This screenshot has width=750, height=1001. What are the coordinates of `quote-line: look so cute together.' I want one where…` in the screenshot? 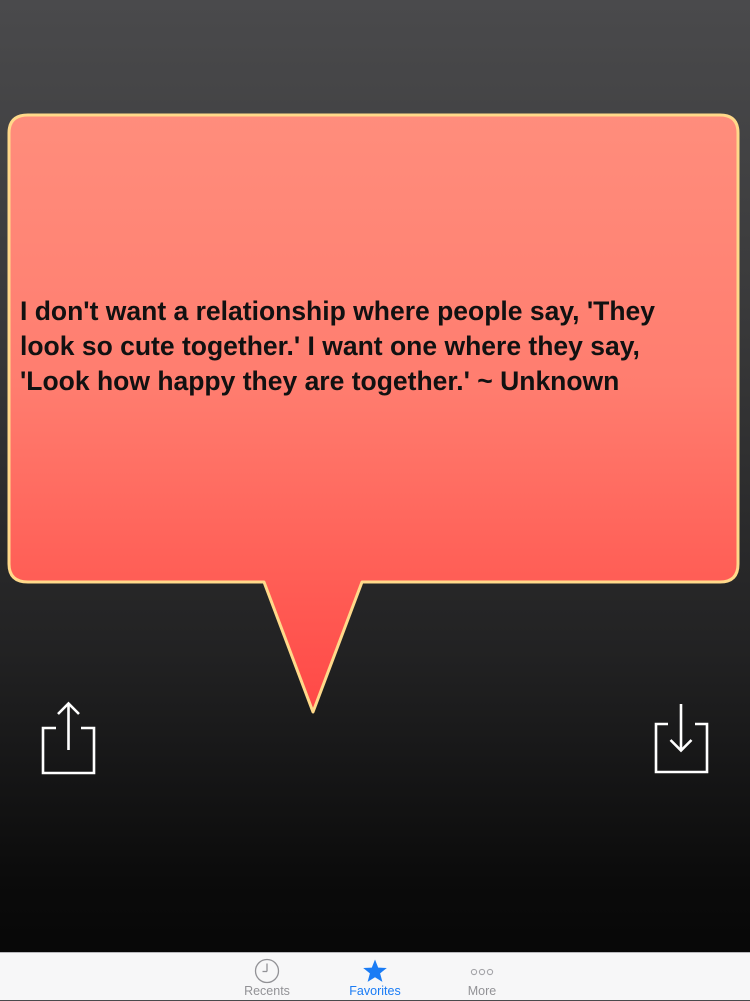 It's located at (330, 346).